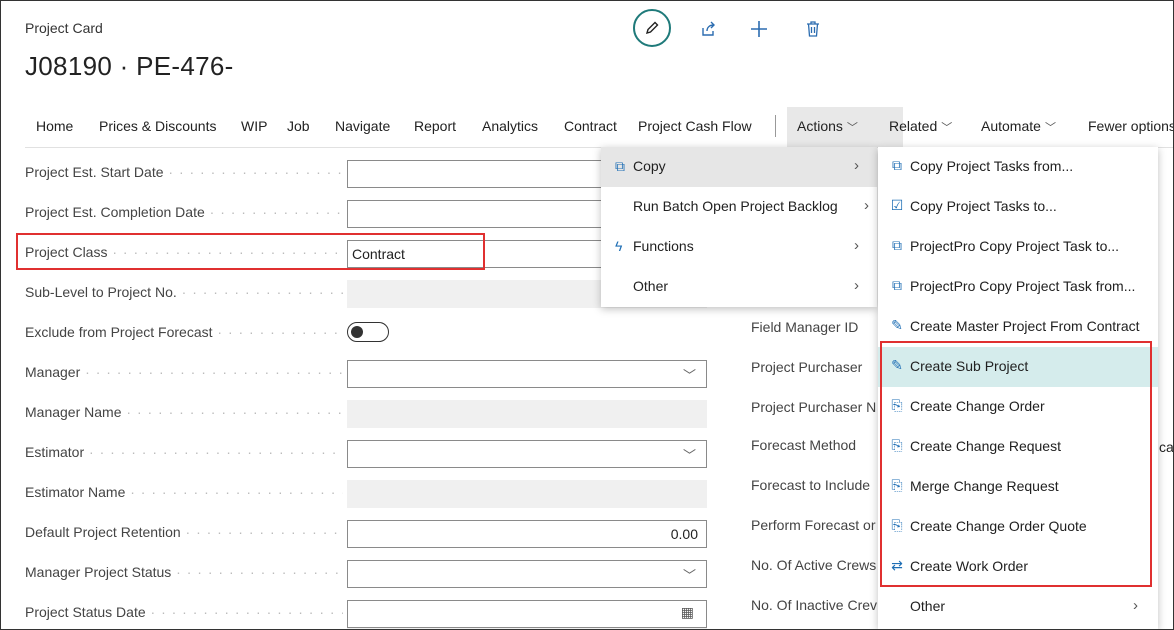 The width and height of the screenshot is (1174, 630). Describe the element at coordinates (362, 126) in the screenshot. I see `tab-navigate: Navigate` at that location.